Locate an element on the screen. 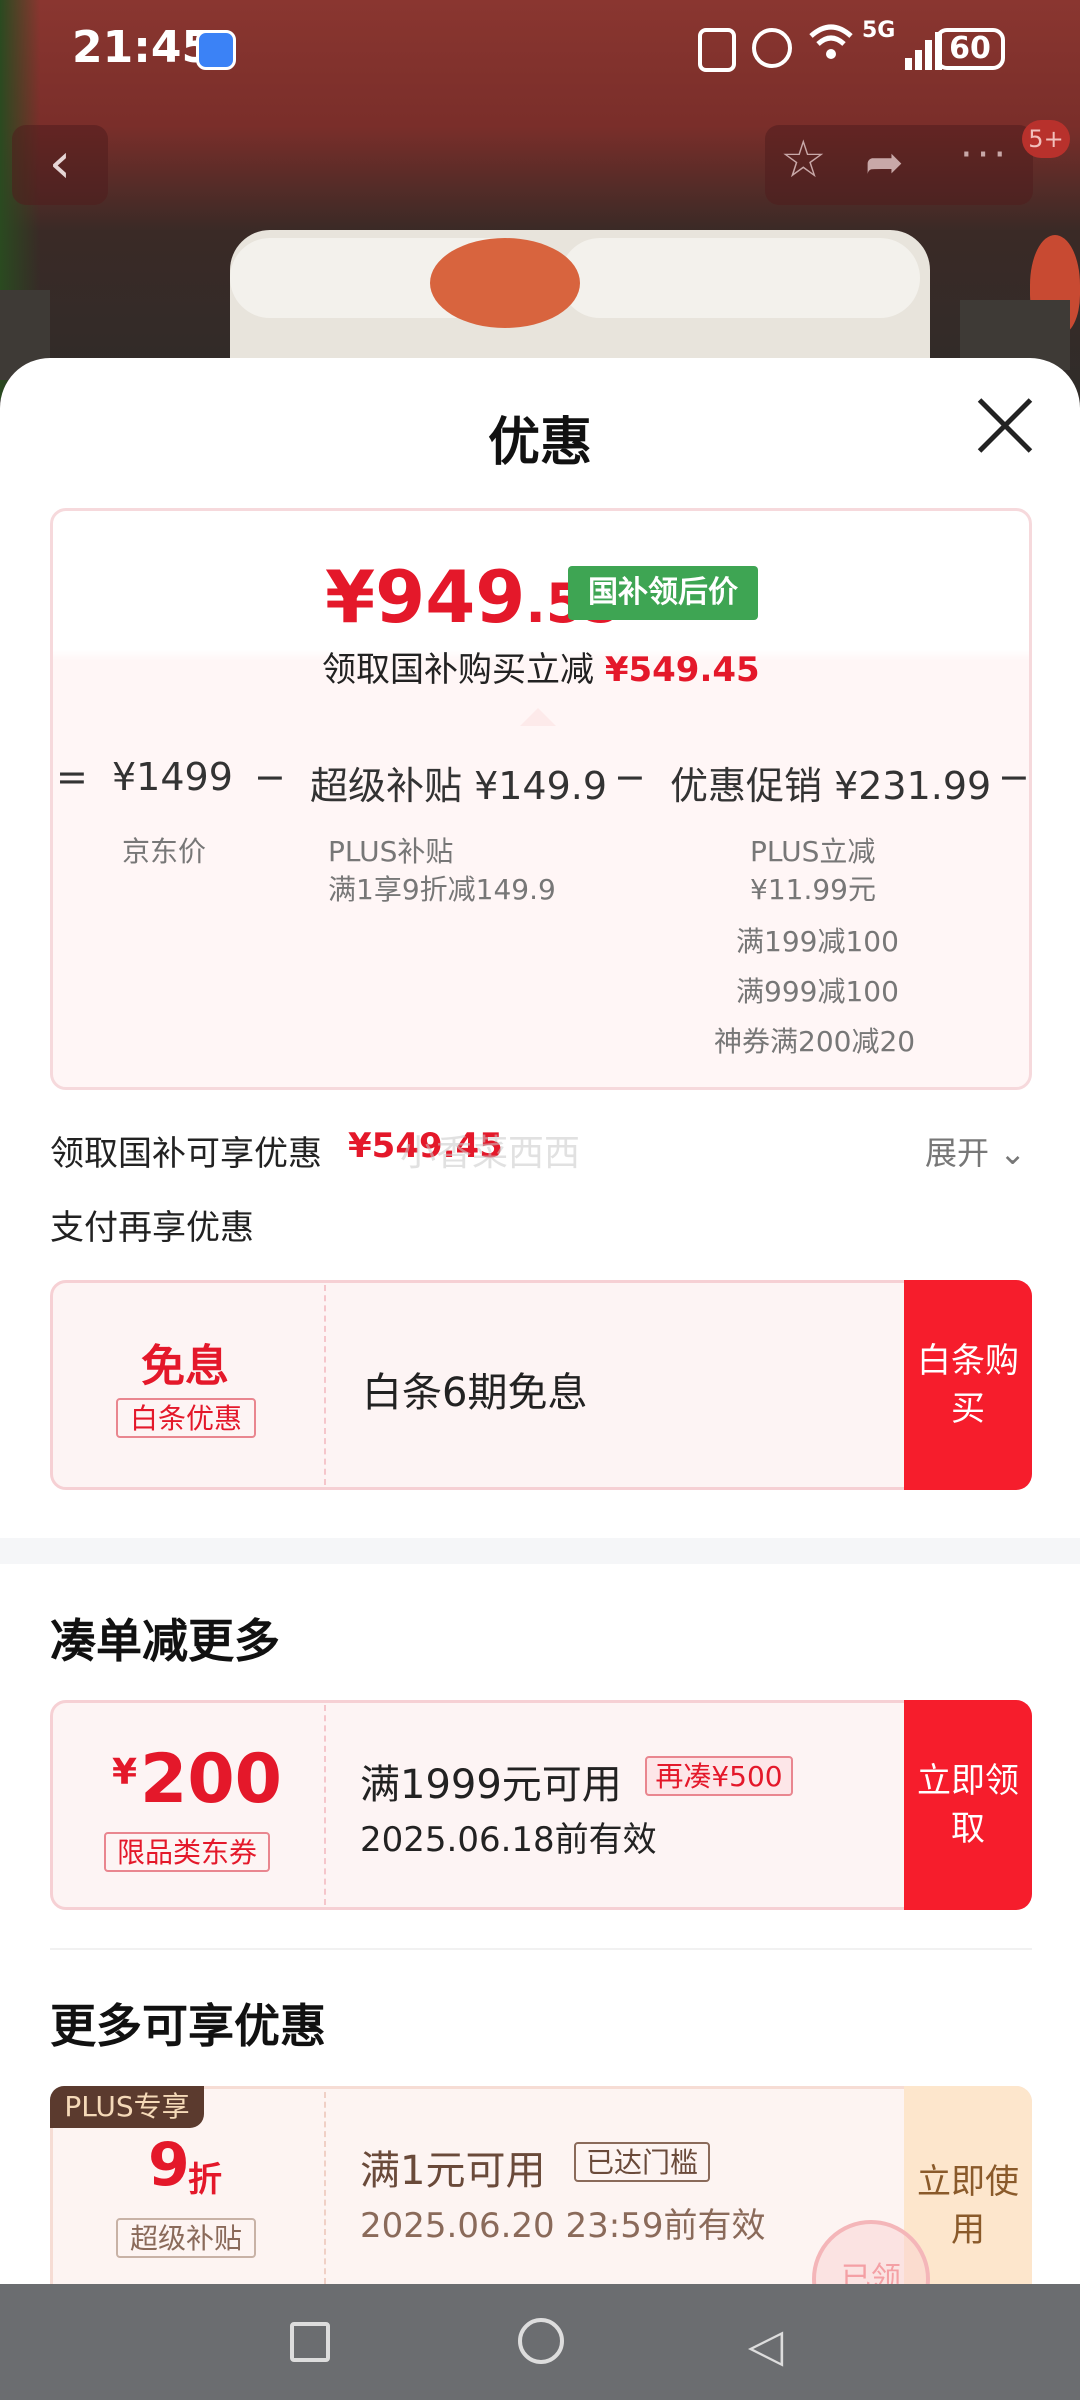 This screenshot has width=1080, height=2400. home-icon is located at coordinates (541, 2341).